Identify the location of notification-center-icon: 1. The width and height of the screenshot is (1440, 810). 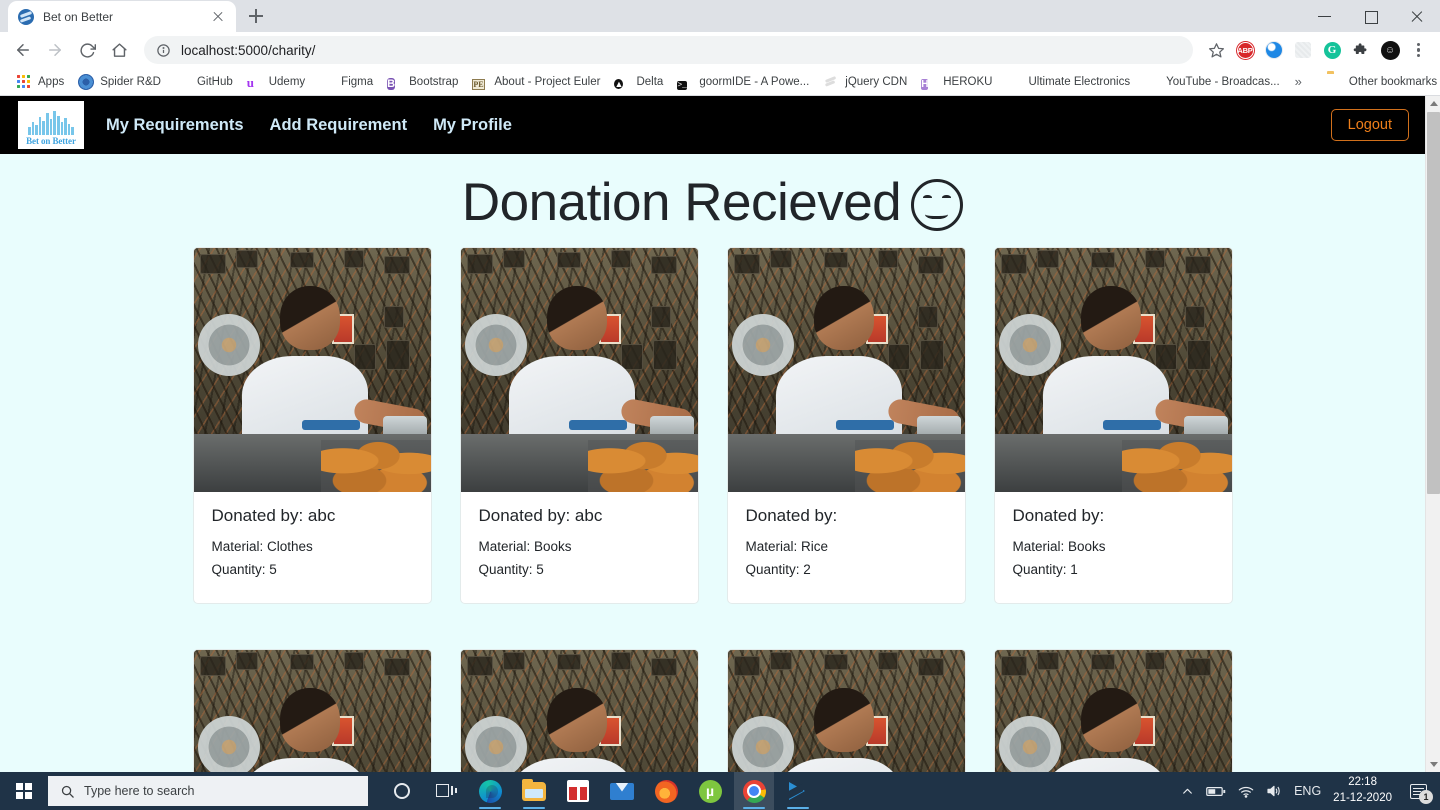
(1418, 791).